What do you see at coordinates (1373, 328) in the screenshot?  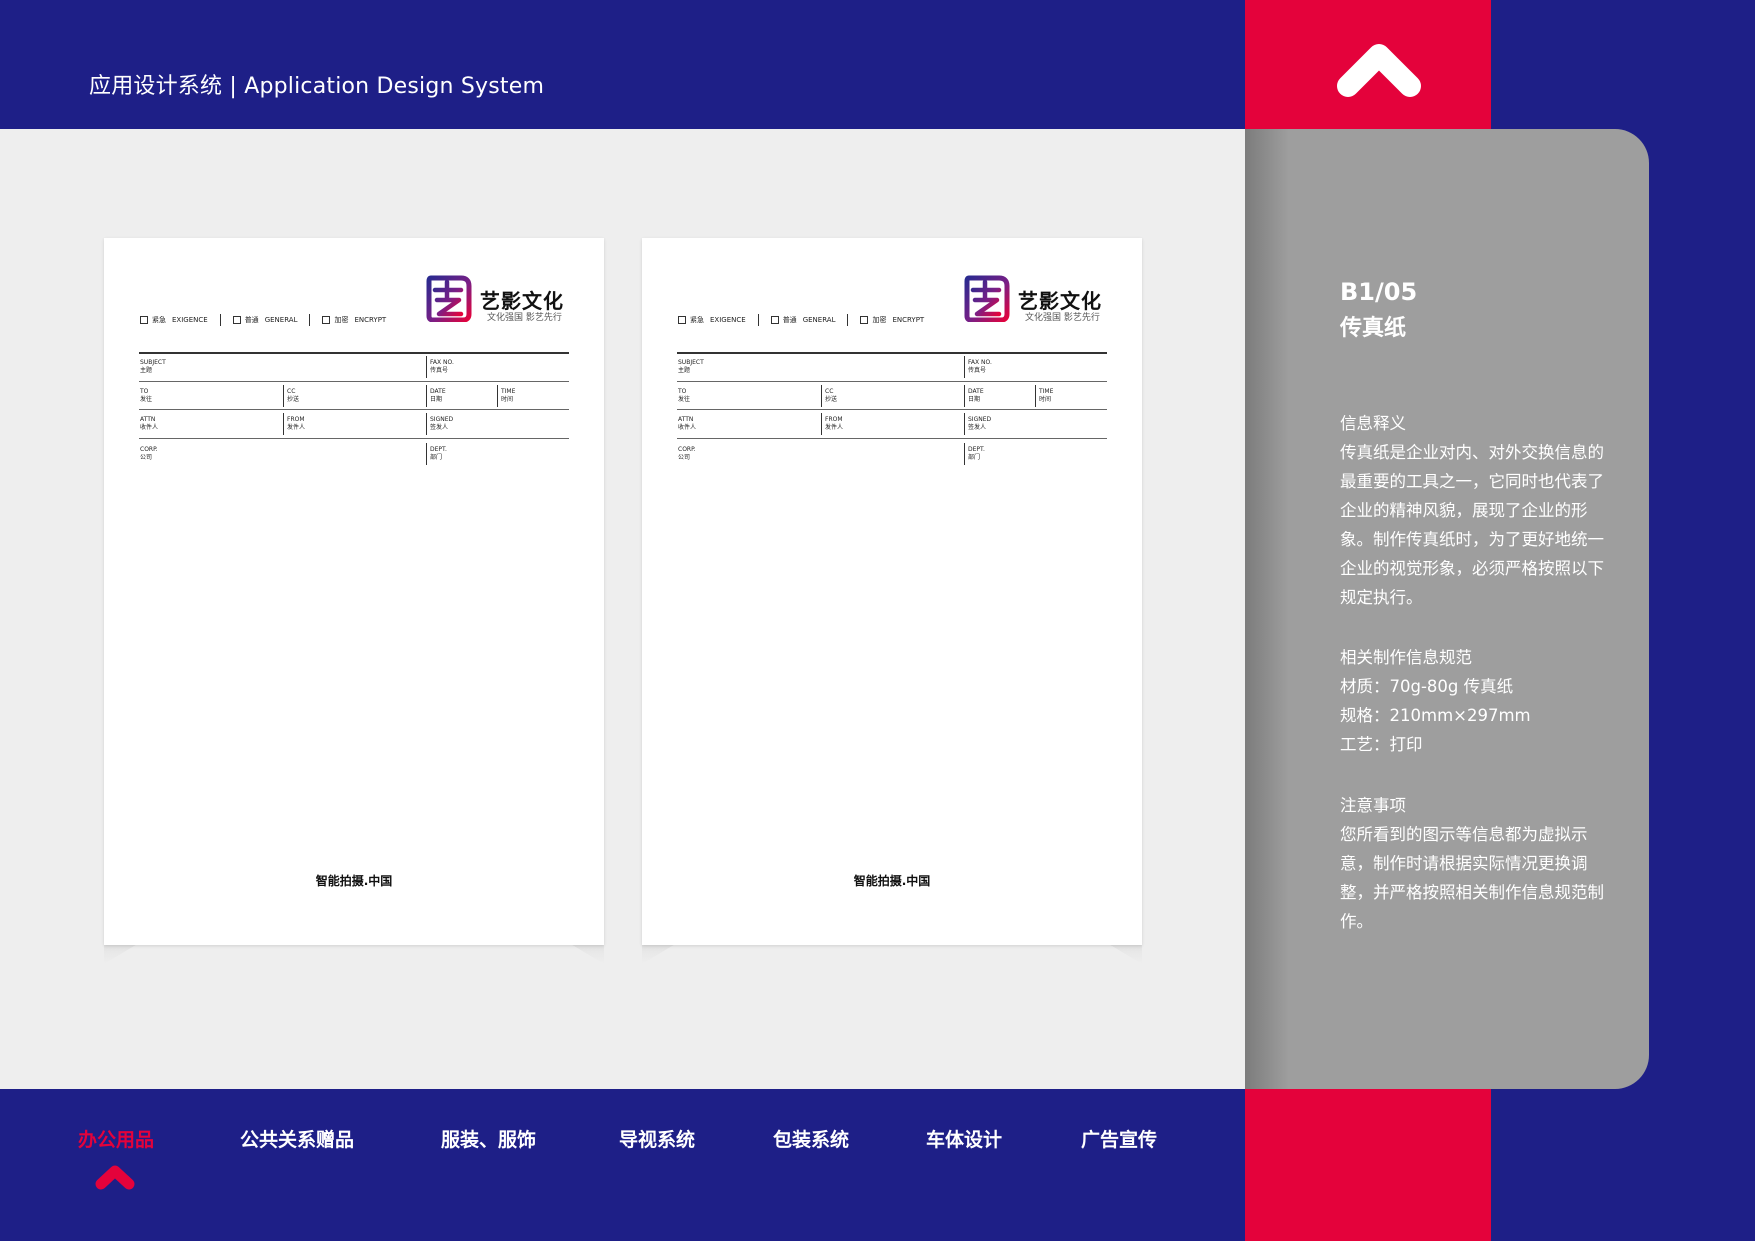 I see `item-name: 传真纸` at bounding box center [1373, 328].